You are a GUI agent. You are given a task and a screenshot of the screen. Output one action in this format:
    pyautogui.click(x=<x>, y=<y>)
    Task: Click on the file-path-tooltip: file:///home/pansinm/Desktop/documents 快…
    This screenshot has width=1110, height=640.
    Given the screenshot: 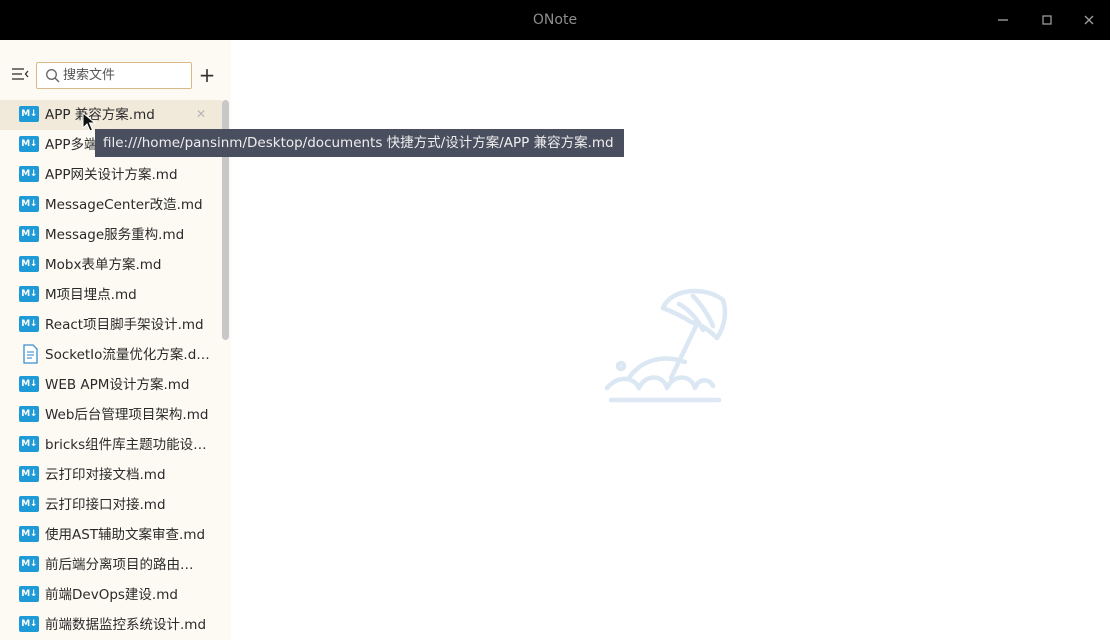 What is the action you would take?
    pyautogui.click(x=359, y=143)
    